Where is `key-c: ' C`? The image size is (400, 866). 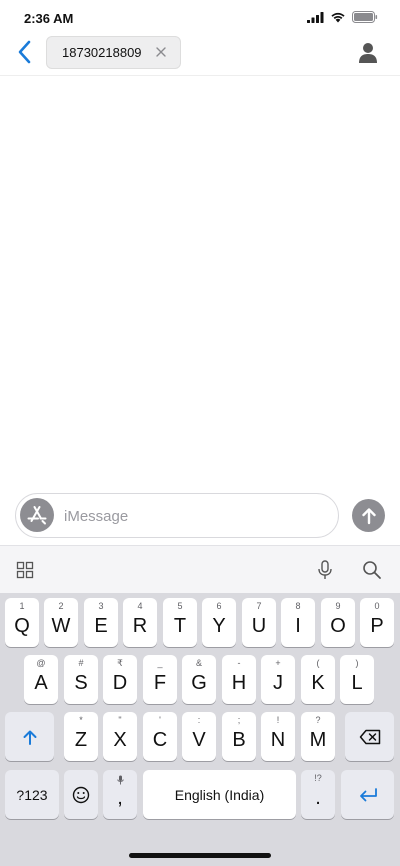
key-c: ' C is located at coordinates (160, 736).